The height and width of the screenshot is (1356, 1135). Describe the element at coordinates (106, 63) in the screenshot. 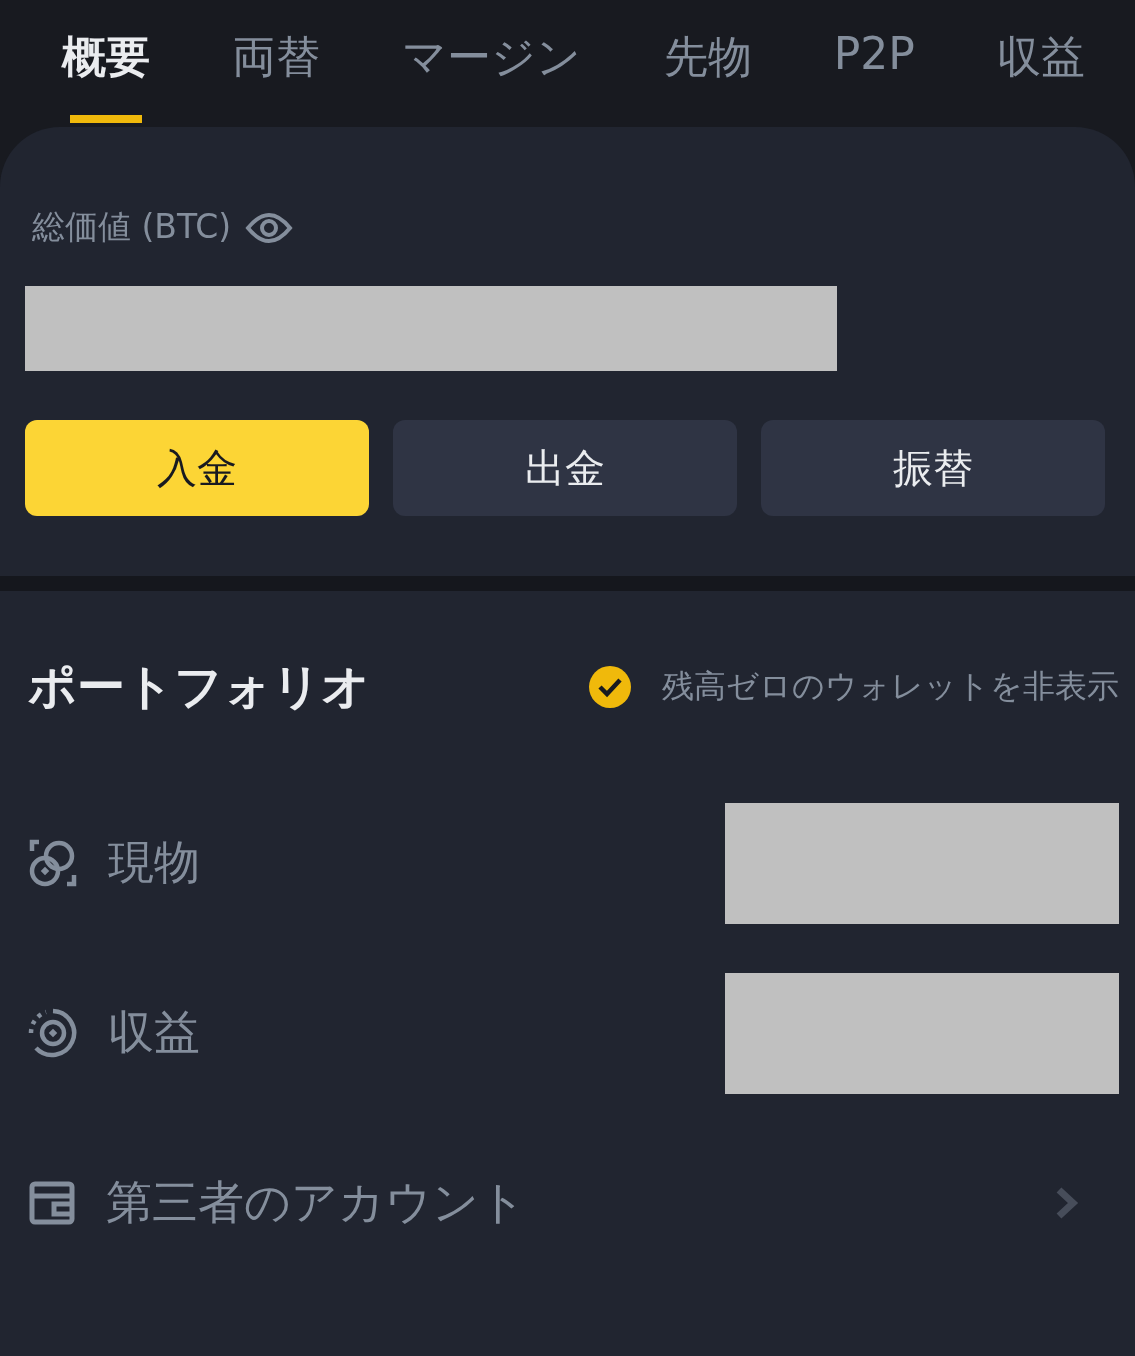

I see `tab: 概要` at that location.